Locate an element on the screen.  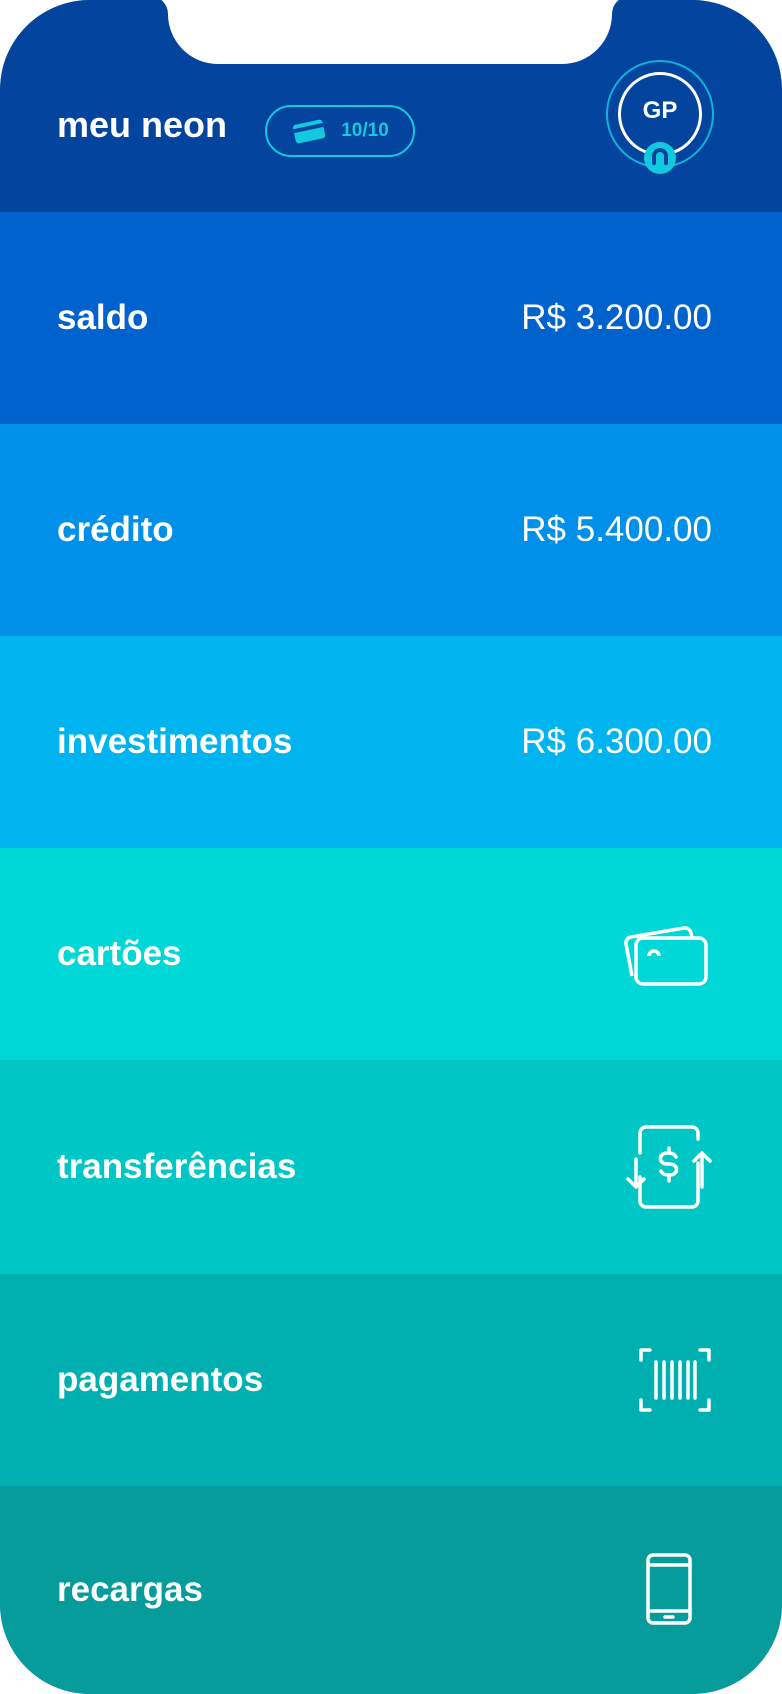
avatar-initials: GP is located at coordinates (660, 110).